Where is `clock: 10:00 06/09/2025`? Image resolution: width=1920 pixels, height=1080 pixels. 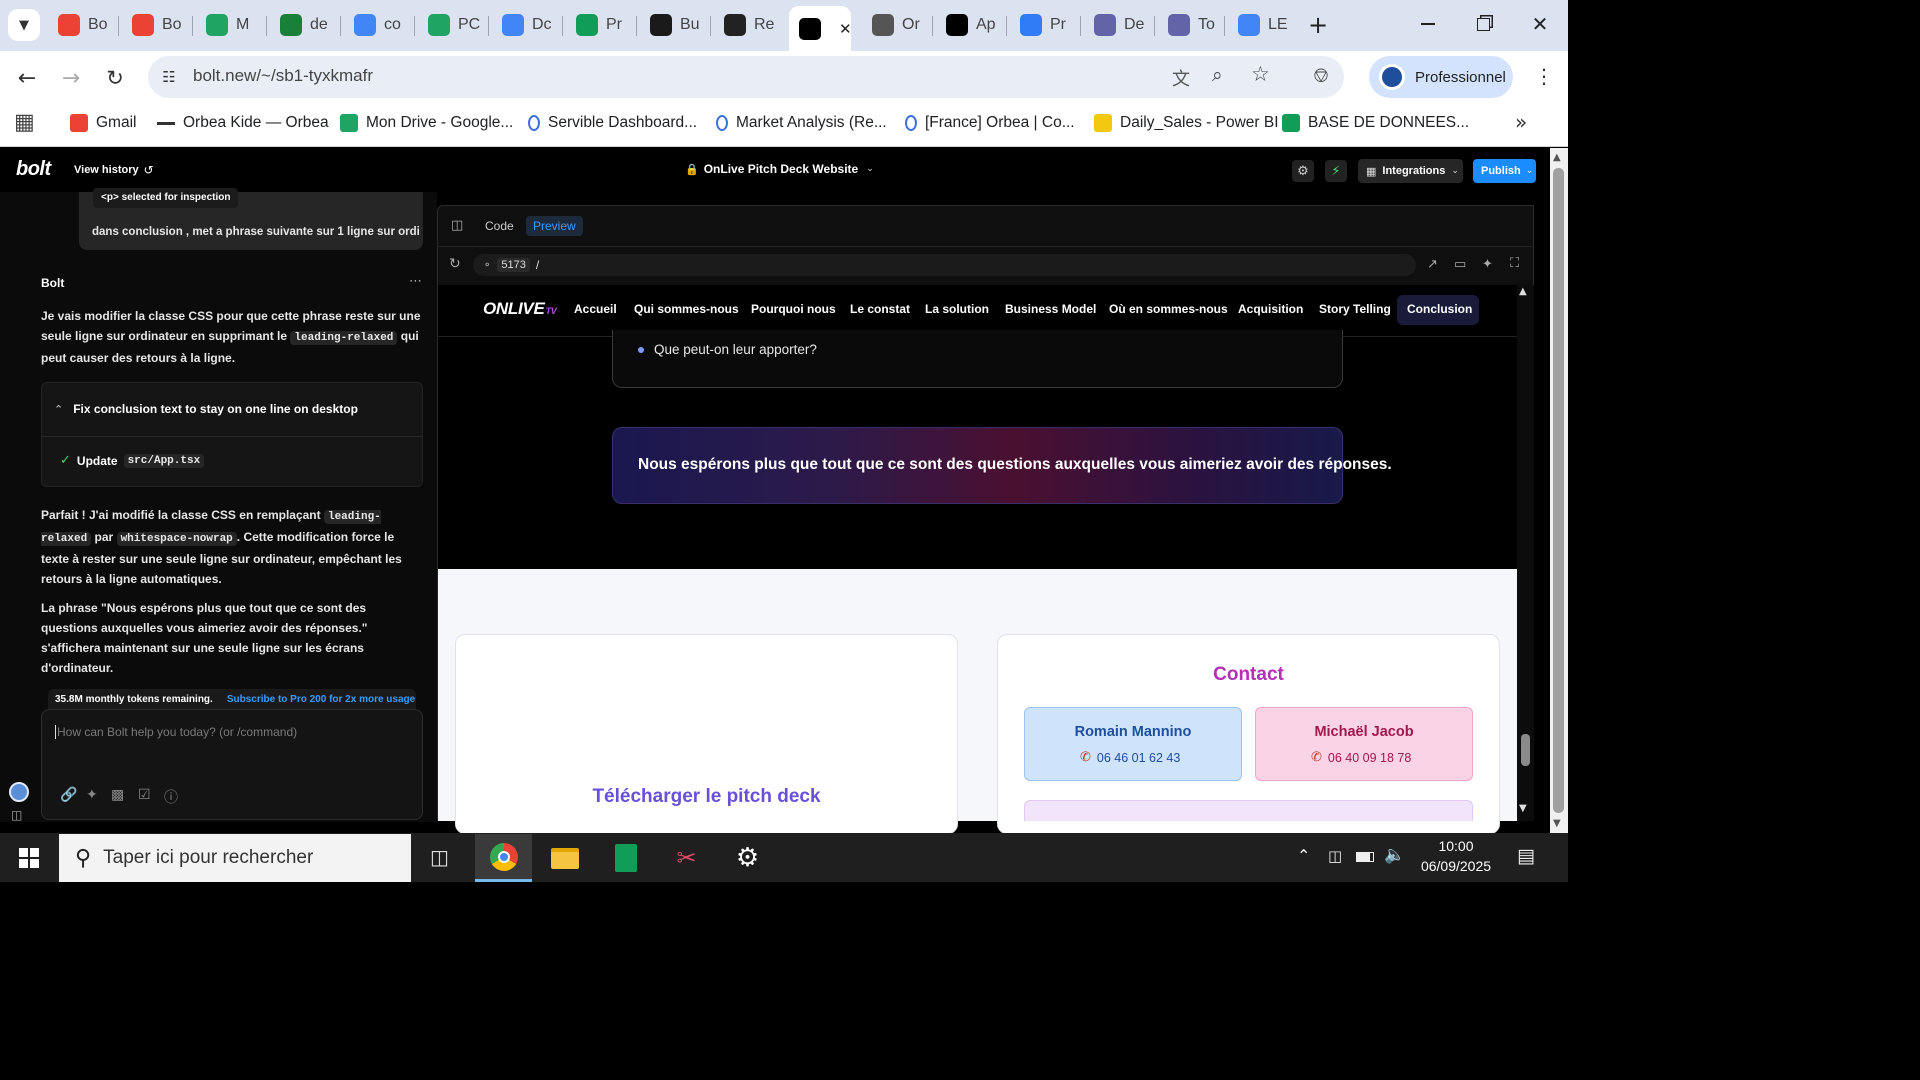 clock: 10:00 06/09/2025 is located at coordinates (1456, 856).